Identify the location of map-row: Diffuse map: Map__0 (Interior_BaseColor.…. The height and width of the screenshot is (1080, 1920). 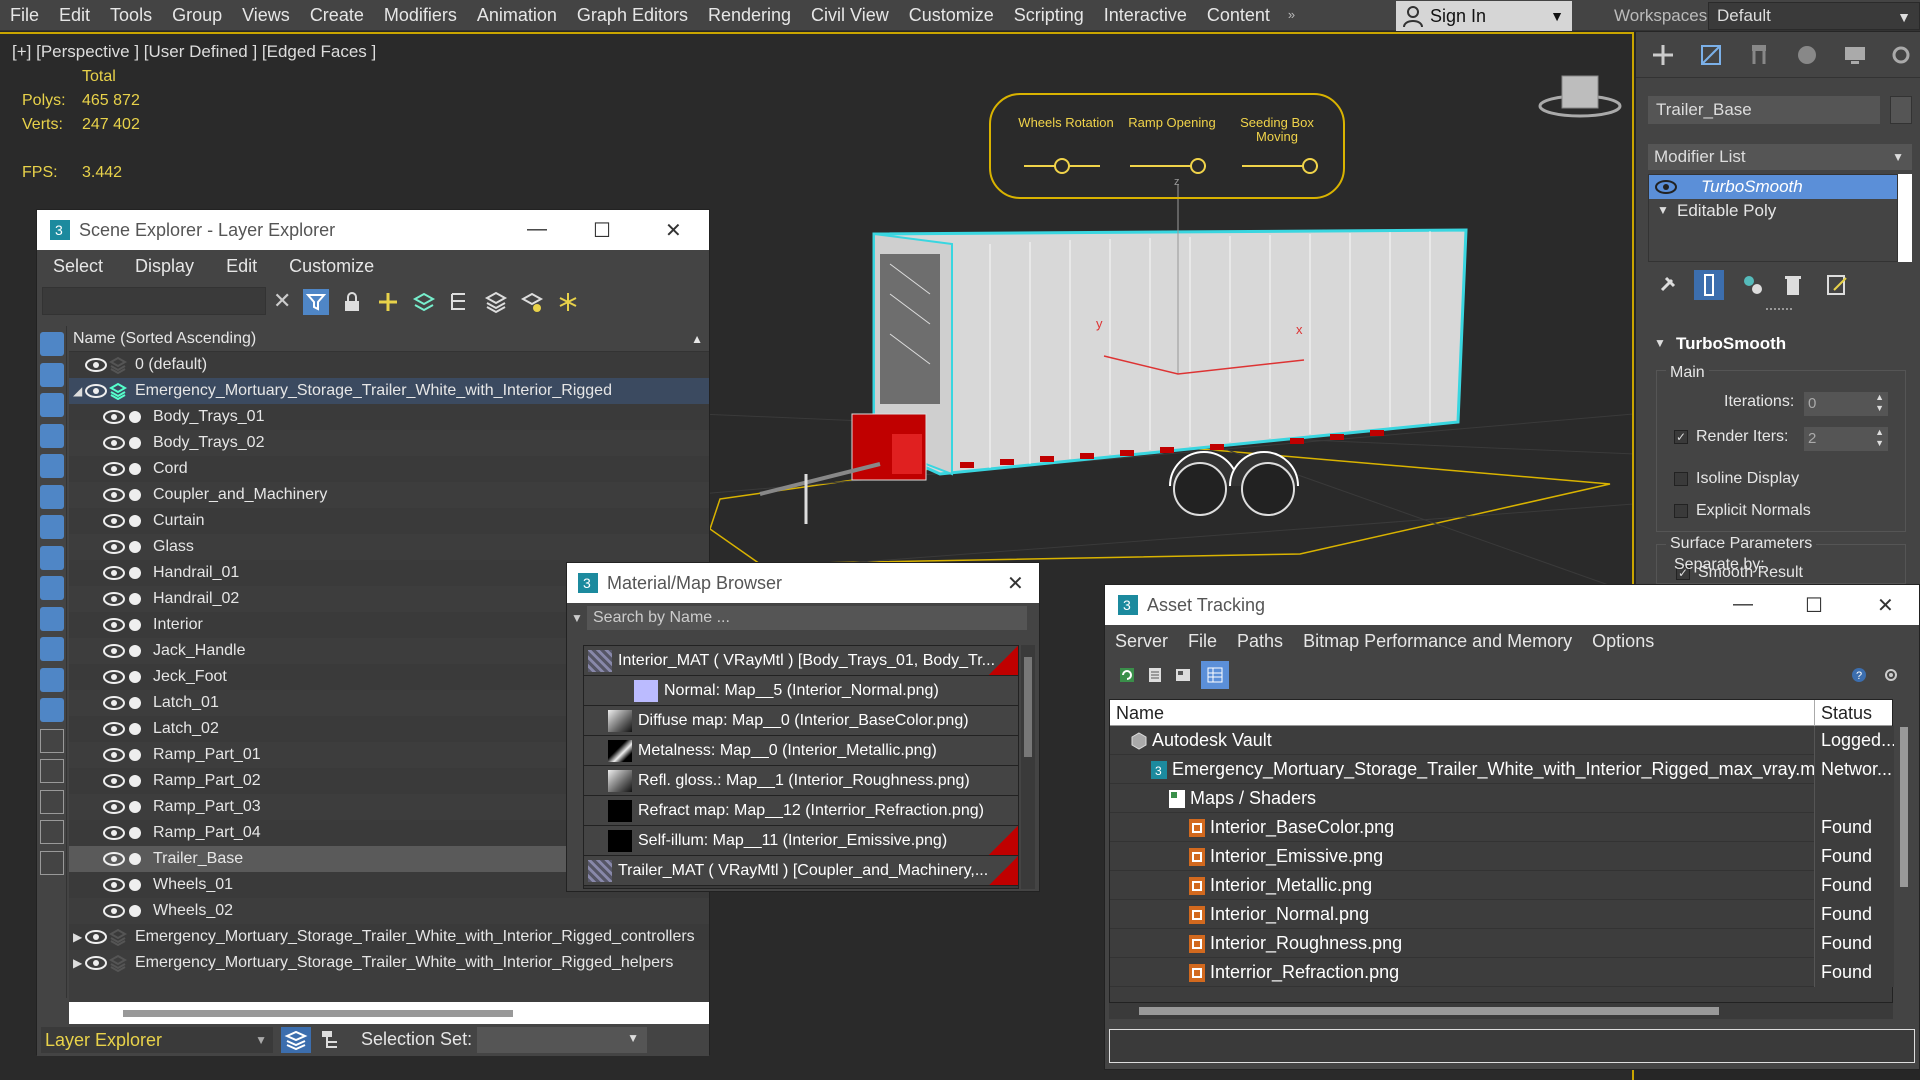
(801, 721).